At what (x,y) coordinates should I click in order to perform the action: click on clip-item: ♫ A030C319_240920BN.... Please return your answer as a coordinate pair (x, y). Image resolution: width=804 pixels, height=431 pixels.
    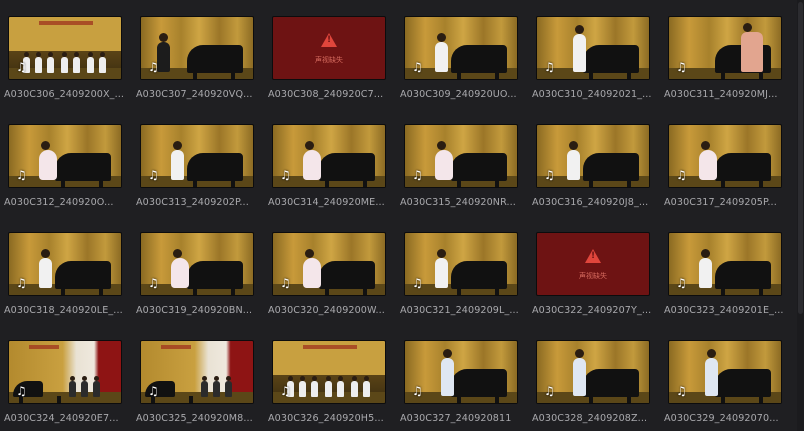
    Looking at the image, I should click on (195, 277).